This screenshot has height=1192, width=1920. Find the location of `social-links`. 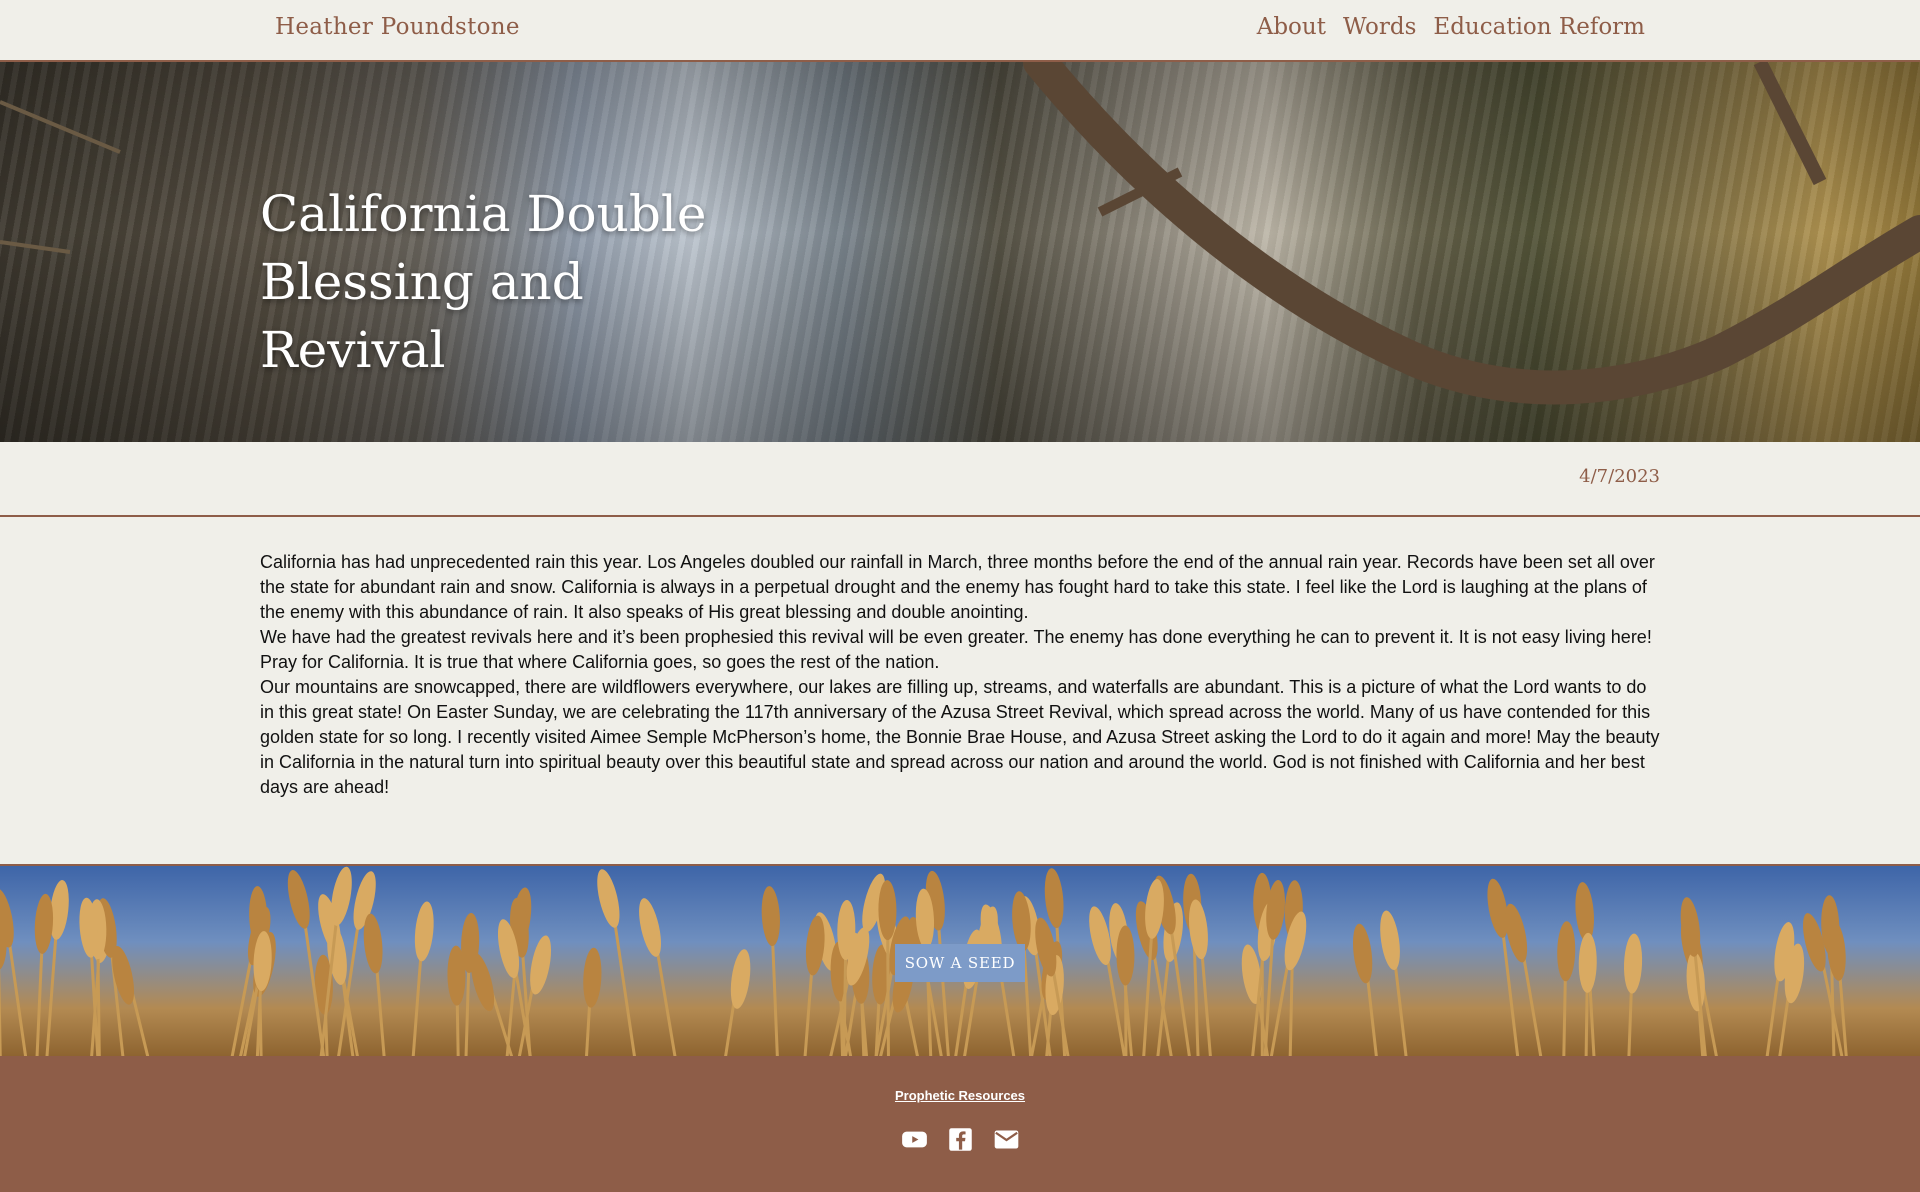

social-links is located at coordinates (960, 1139).